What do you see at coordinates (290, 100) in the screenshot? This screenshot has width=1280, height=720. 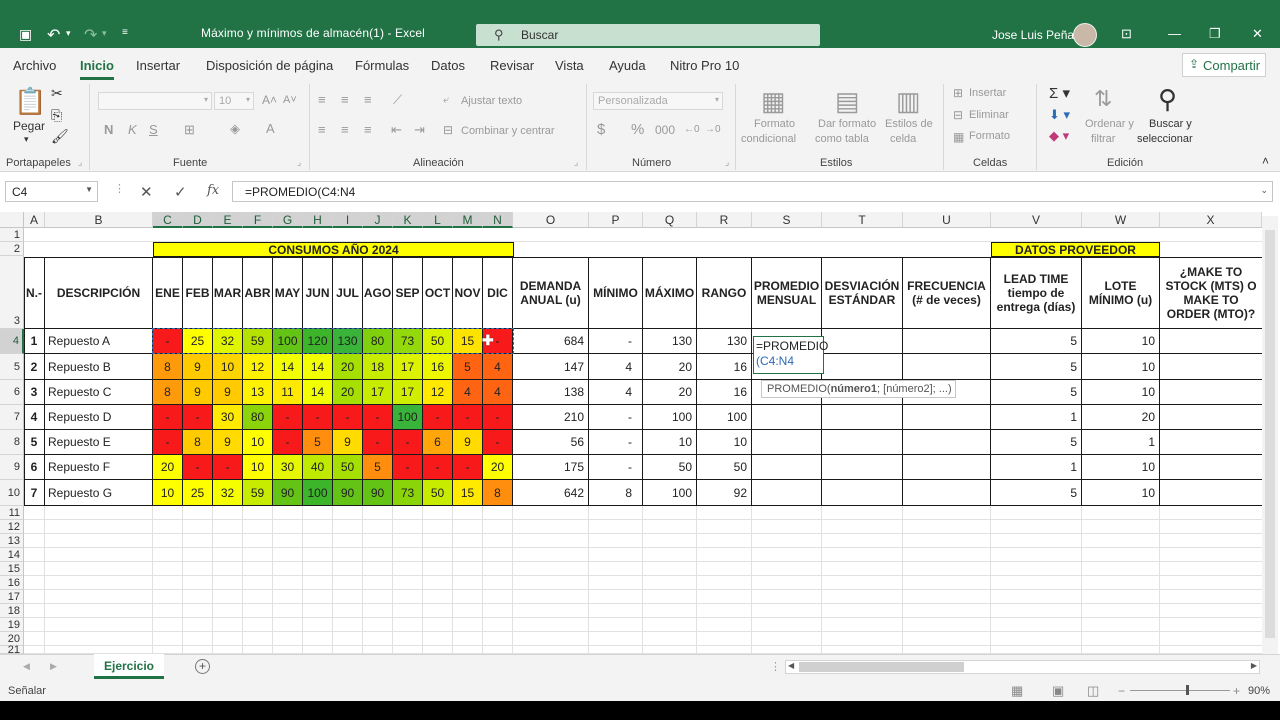 I see `decrease-font-icon: A˅` at bounding box center [290, 100].